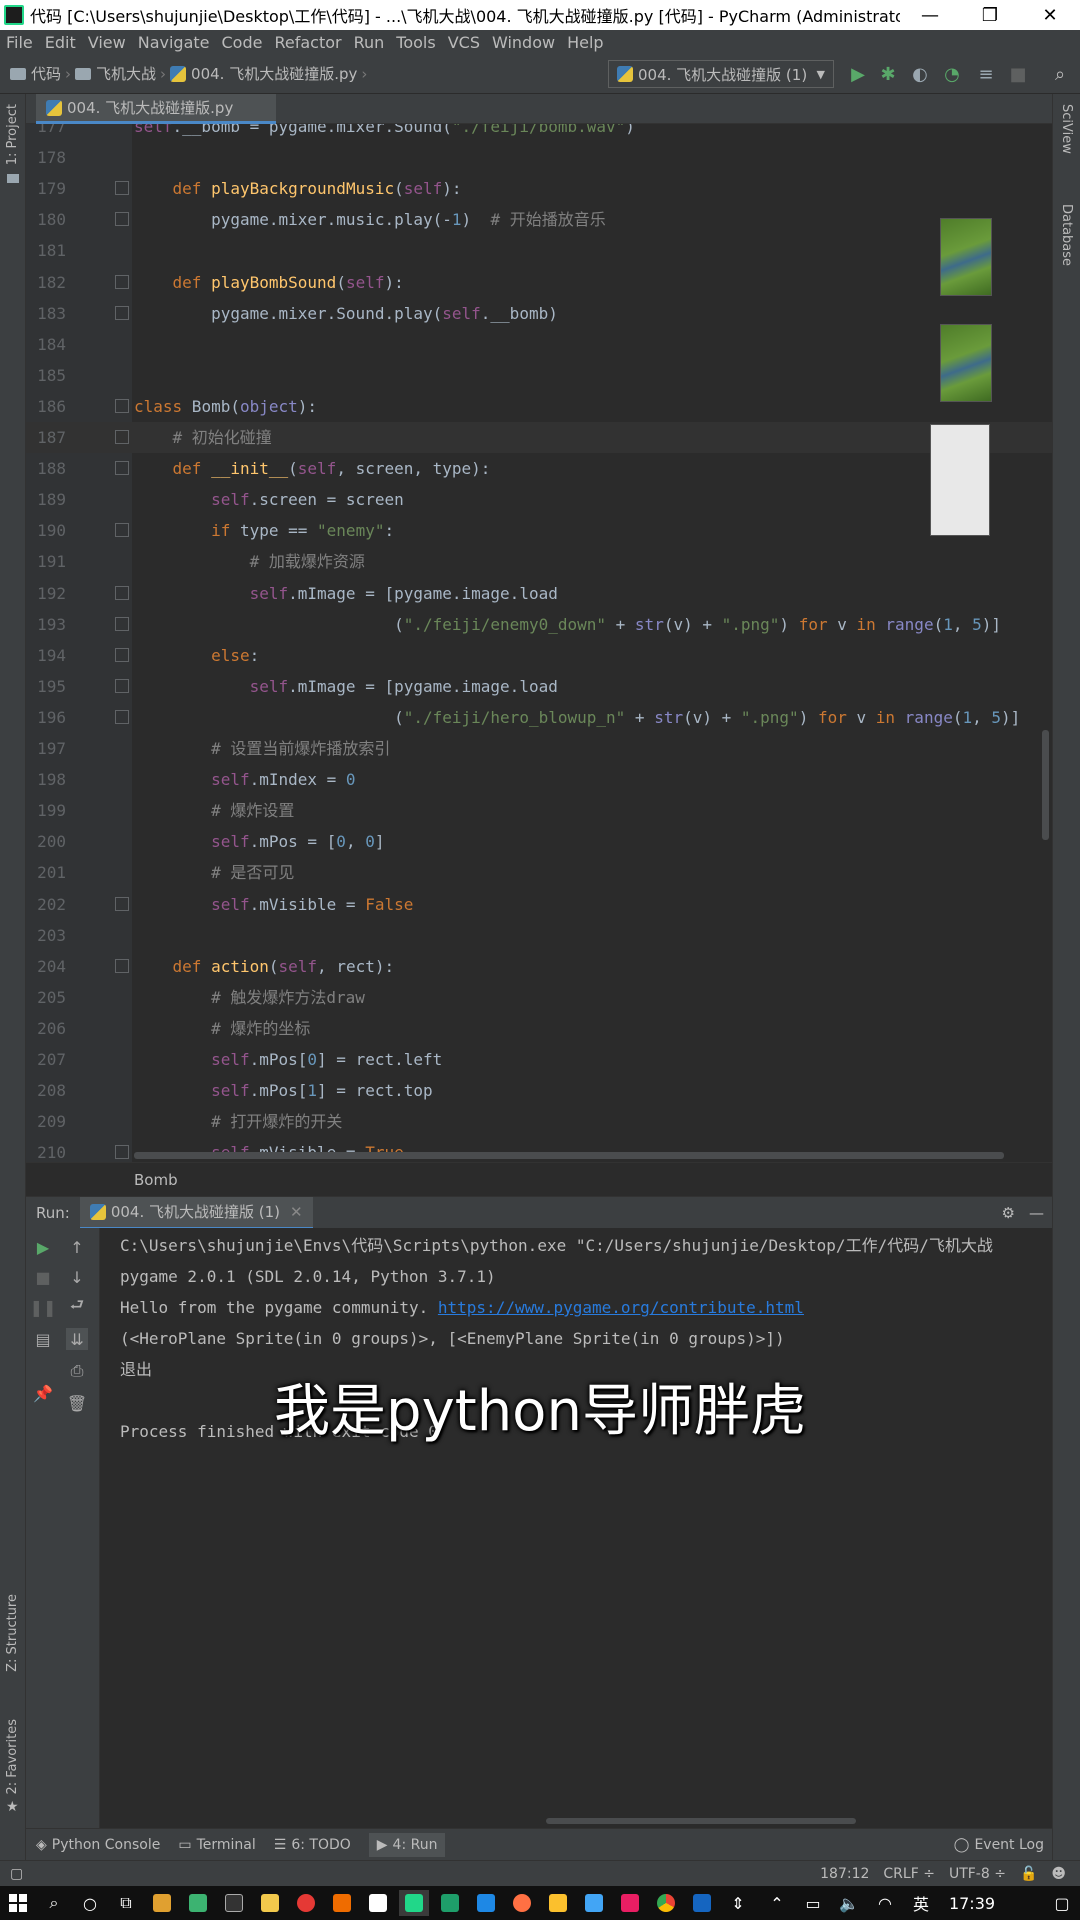  Describe the element at coordinates (813, 1903) in the screenshot. I see `battery-icon: ▭` at that location.